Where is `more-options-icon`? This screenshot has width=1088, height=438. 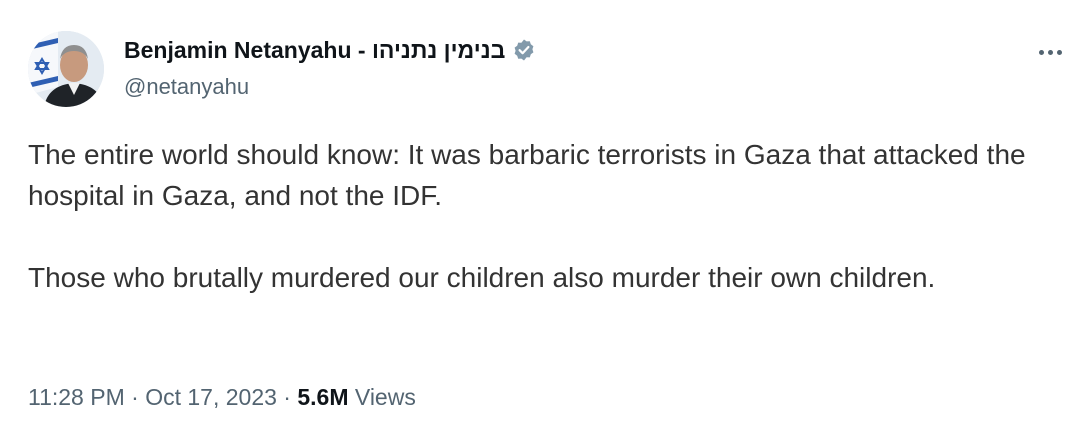
more-options-icon is located at coordinates (1050, 52).